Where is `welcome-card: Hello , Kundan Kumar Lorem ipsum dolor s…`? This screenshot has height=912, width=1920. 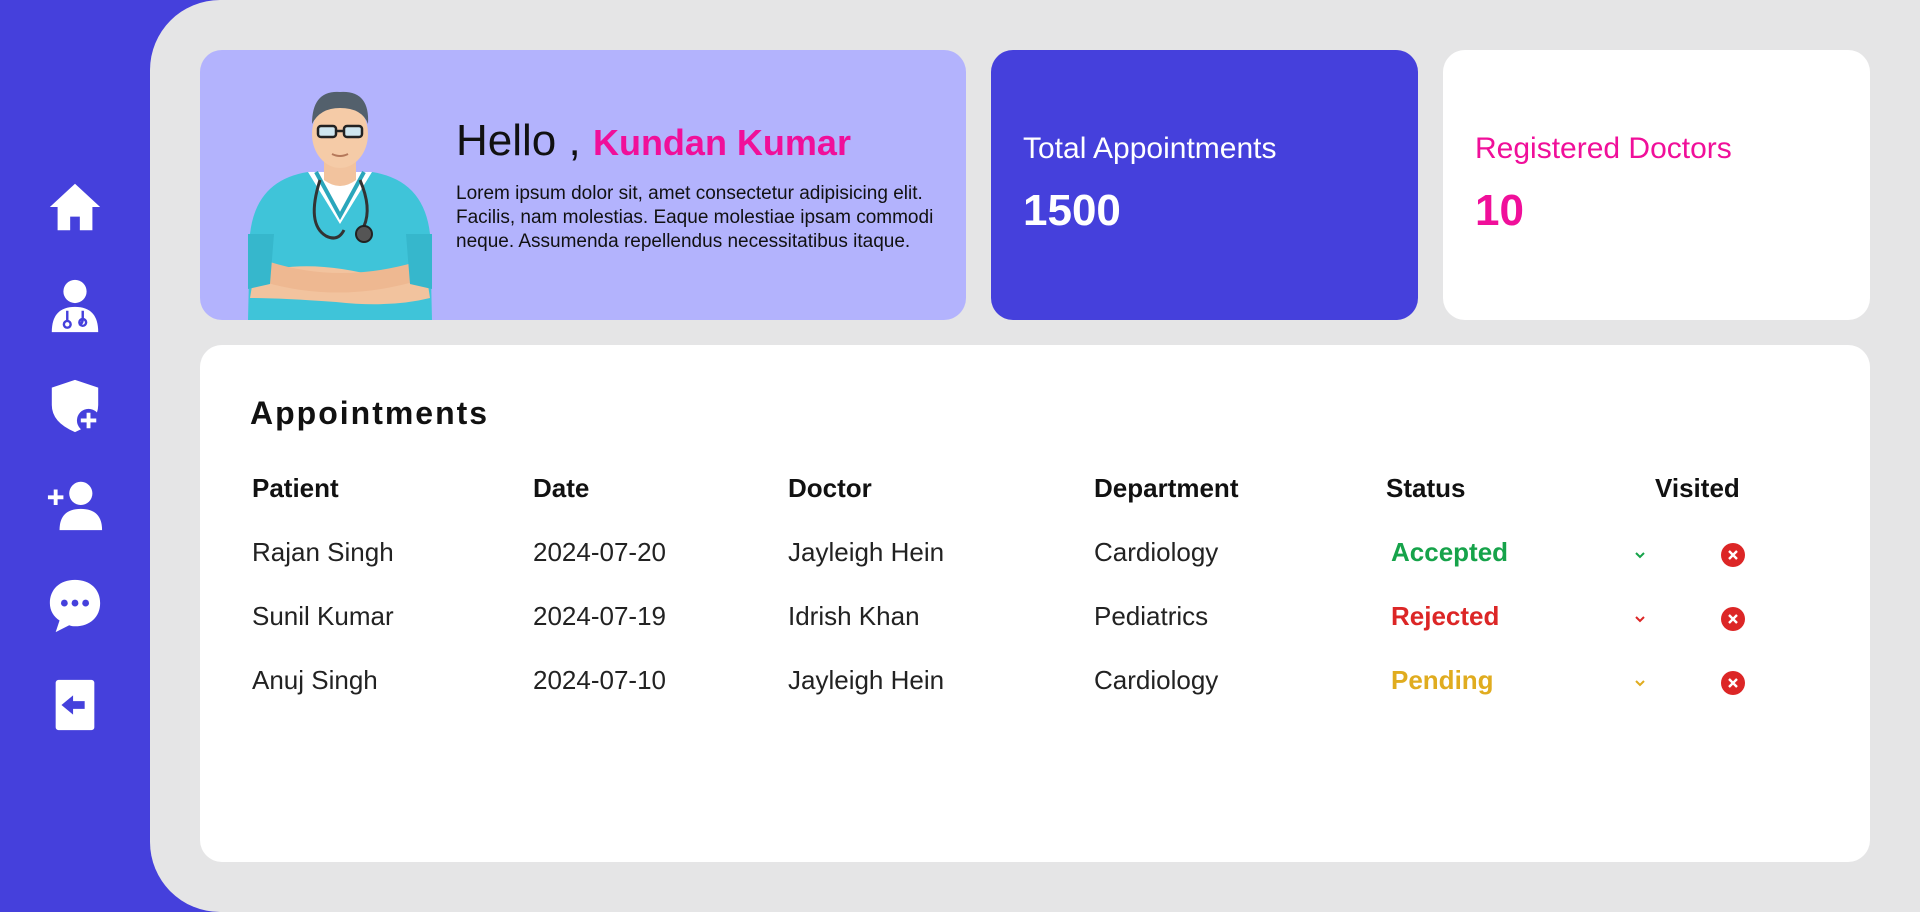 welcome-card: Hello , Kundan Kumar Lorem ipsum dolor s… is located at coordinates (583, 185).